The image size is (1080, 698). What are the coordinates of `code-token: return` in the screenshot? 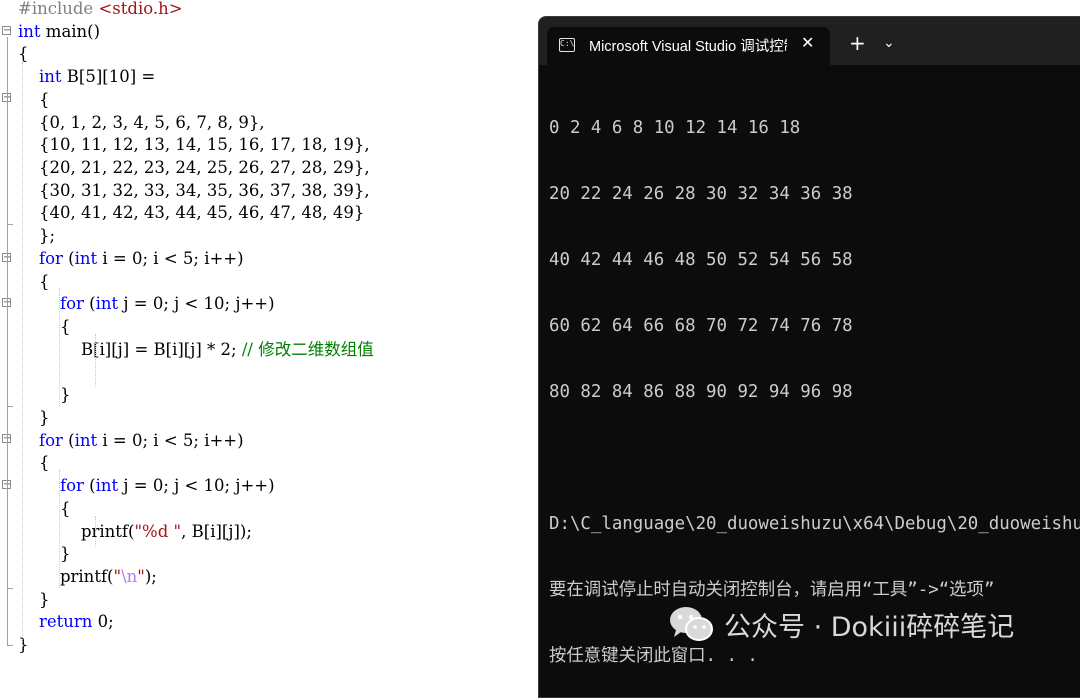 It's located at (65, 622).